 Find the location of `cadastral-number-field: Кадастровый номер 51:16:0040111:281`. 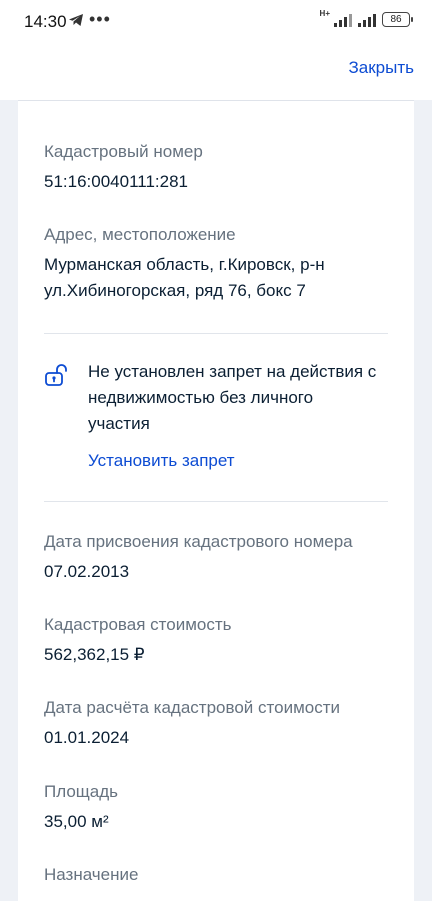

cadastral-number-field: Кадастровый номер 51:16:0040111:281 is located at coordinates (123, 168).